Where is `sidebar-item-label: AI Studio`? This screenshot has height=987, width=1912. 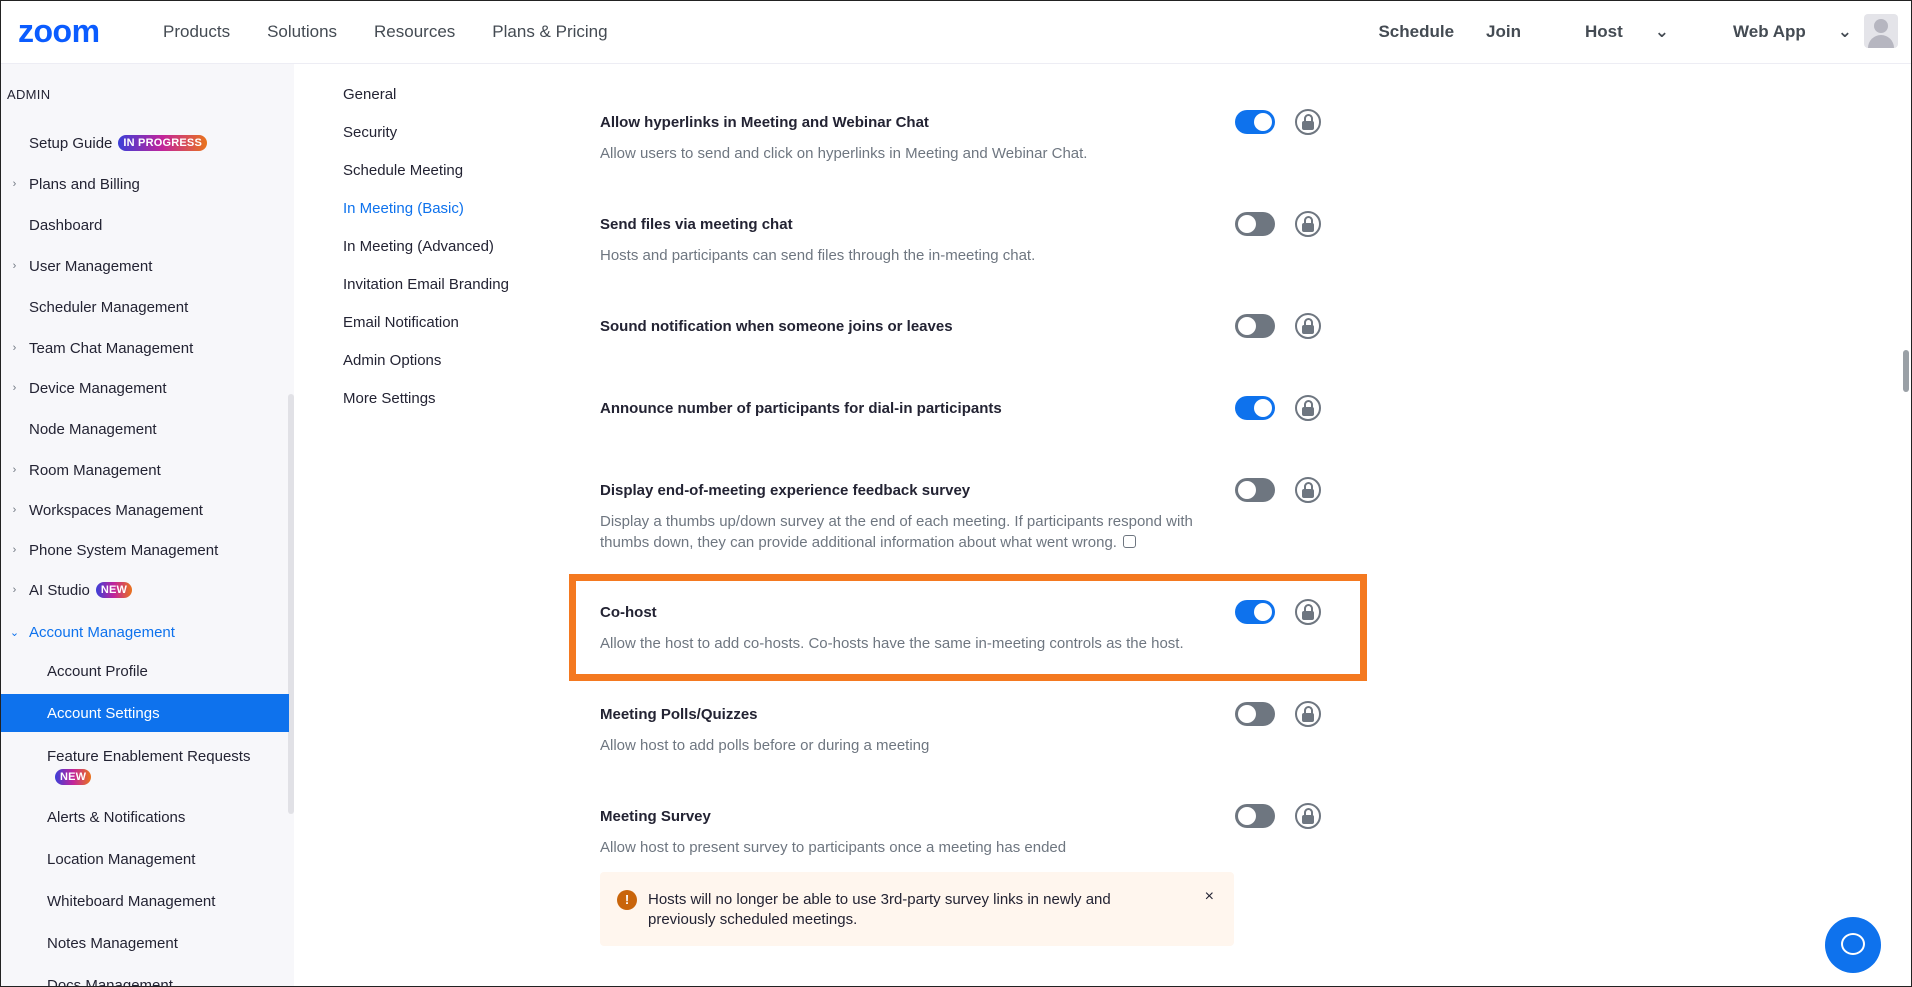
sidebar-item-label: AI Studio is located at coordinates (59, 590).